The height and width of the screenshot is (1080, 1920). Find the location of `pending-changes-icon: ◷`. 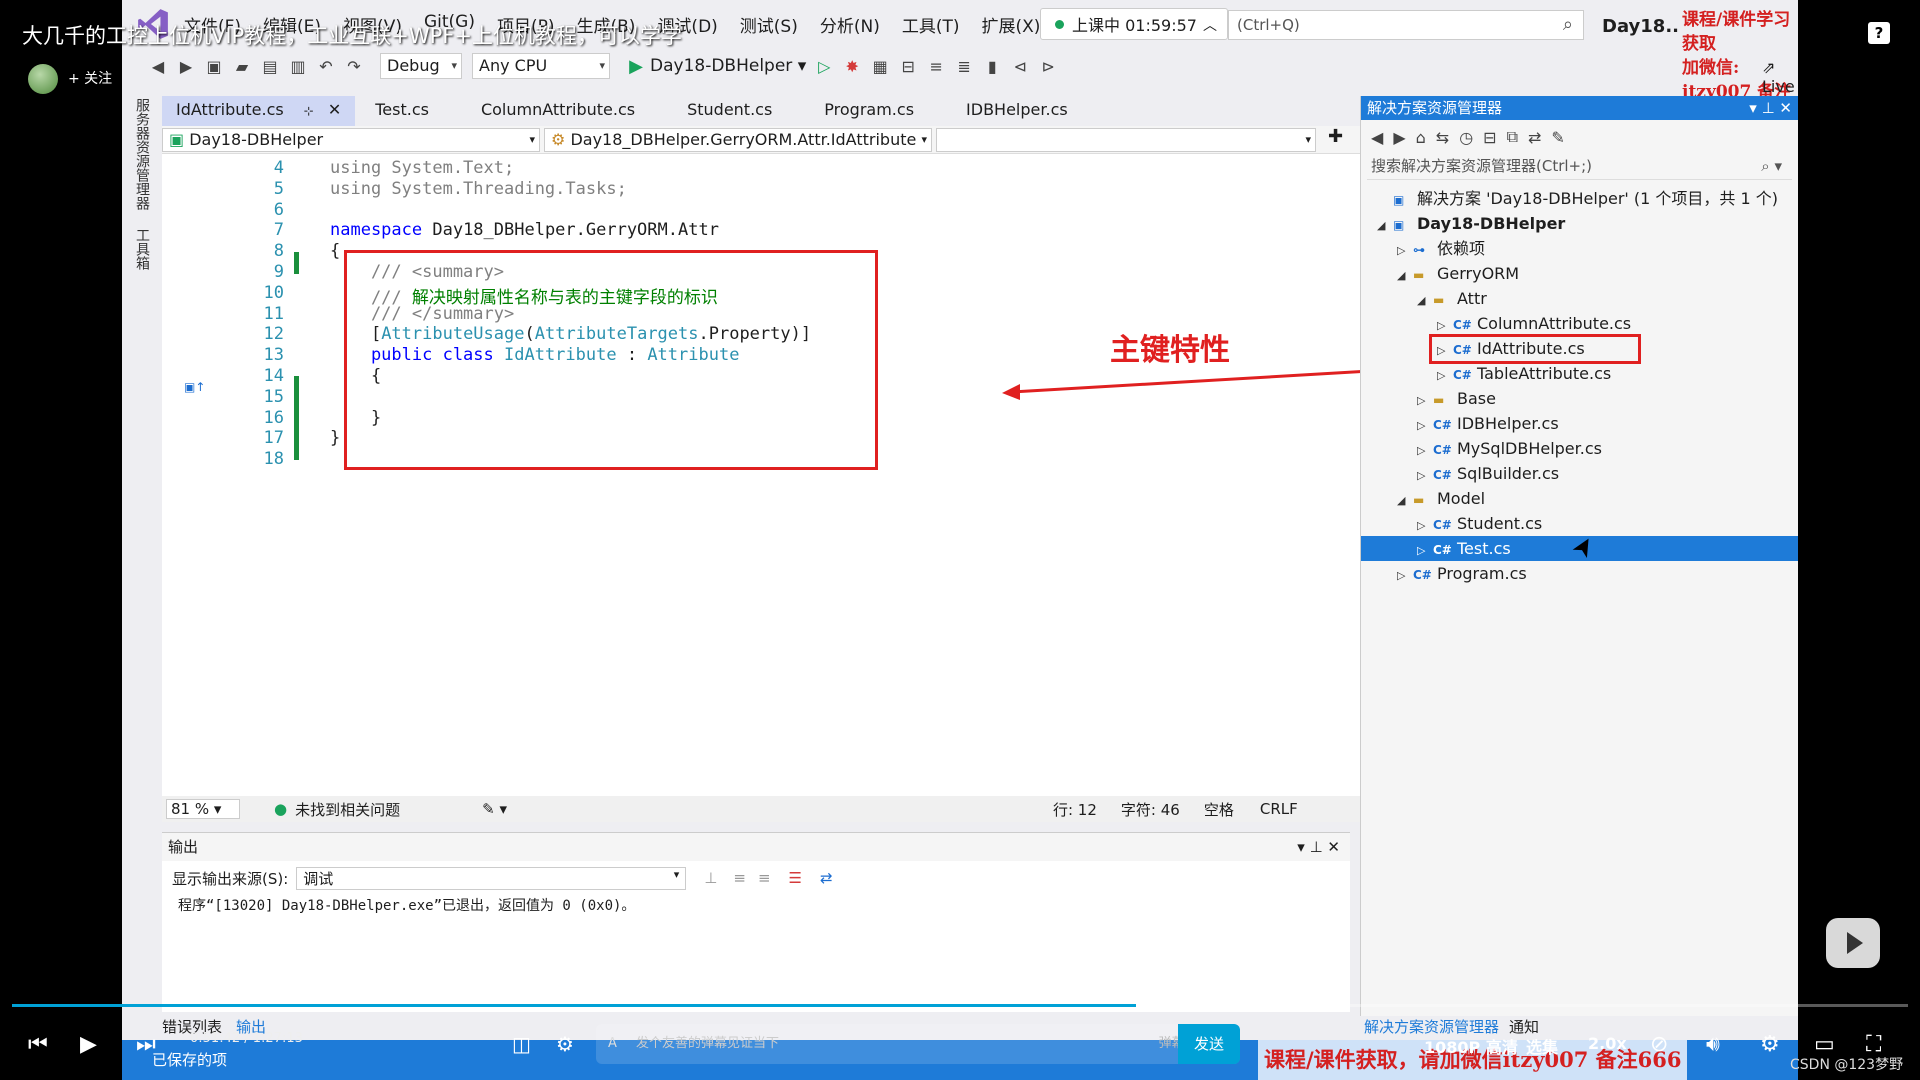

pending-changes-icon: ◷ is located at coordinates (1466, 137).